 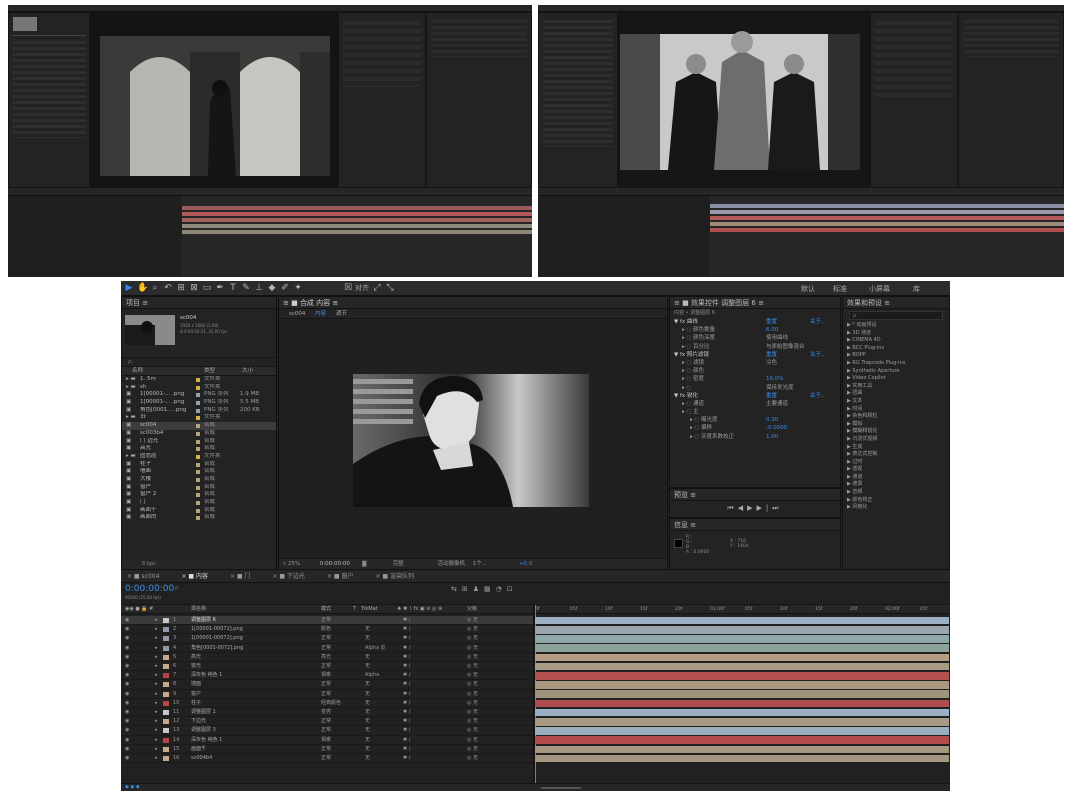 I want to click on motion-blur-icon: ◔, so click(x=501, y=589).